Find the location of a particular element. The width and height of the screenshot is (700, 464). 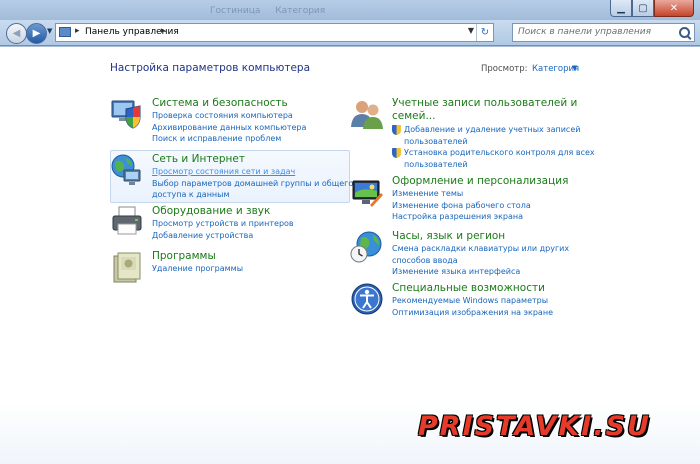

category-links: Удаление программы is located at coordinates (197, 269).